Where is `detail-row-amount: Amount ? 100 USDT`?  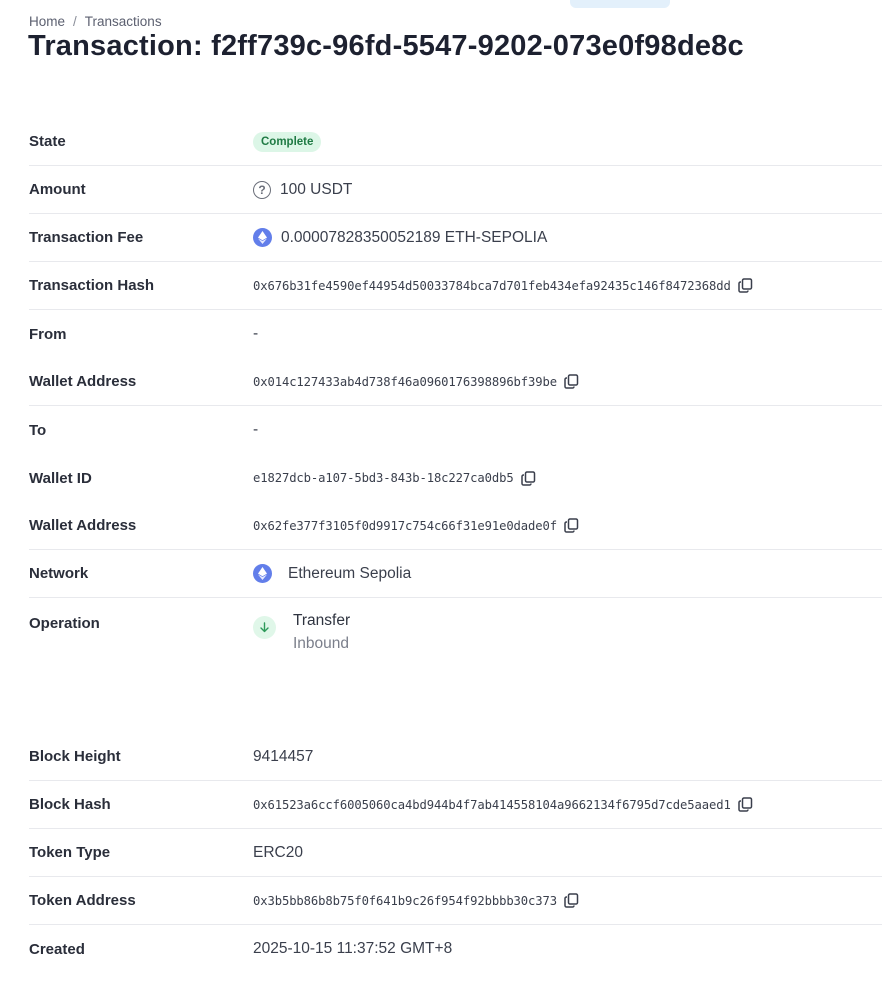
detail-row-amount: Amount ? 100 USDT is located at coordinates (455, 190).